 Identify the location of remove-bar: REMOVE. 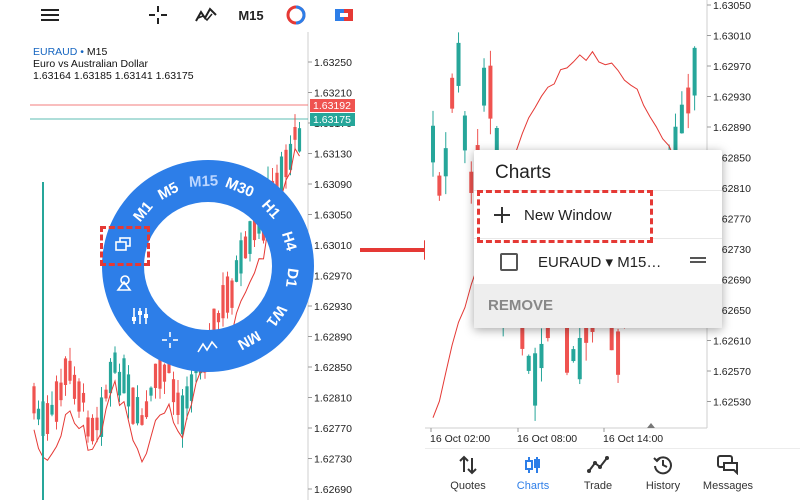
(598, 306).